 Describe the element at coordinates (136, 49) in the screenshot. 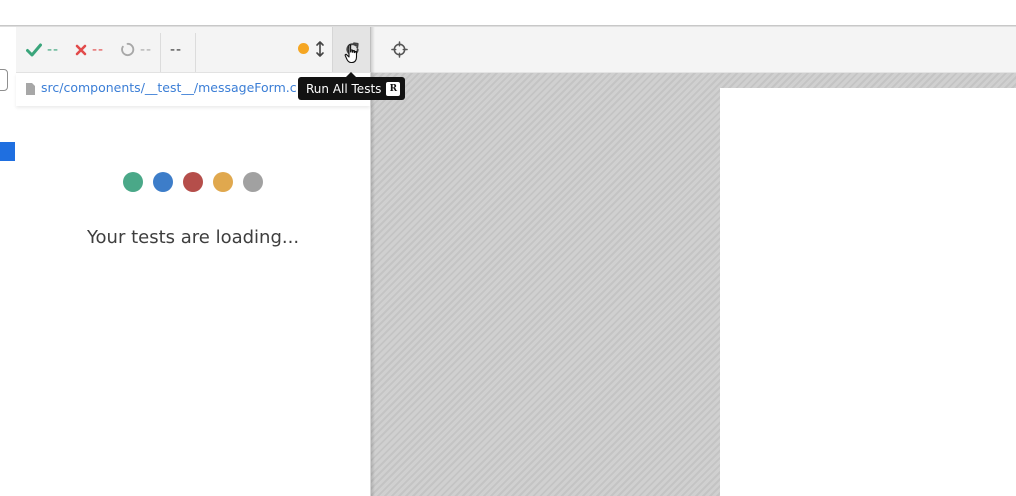

I see `pending-stat: --` at that location.